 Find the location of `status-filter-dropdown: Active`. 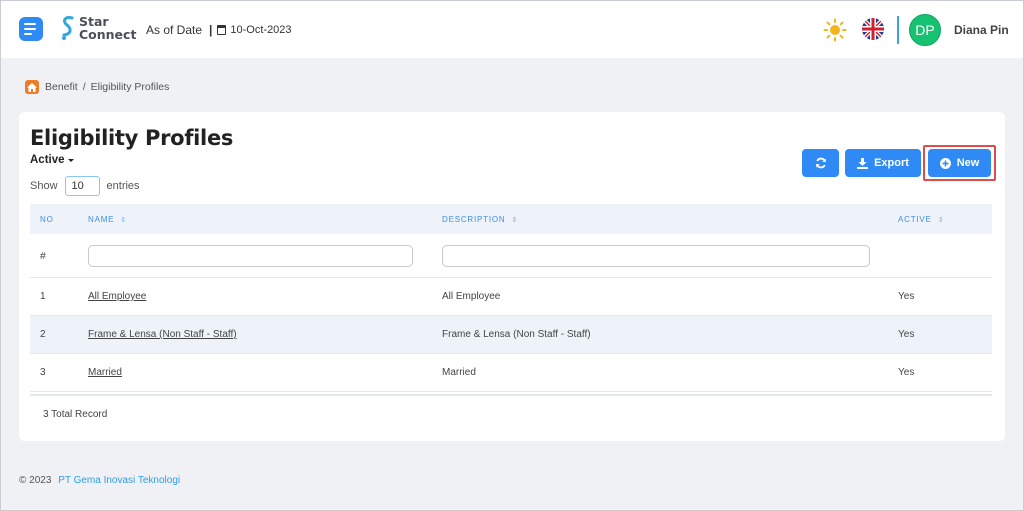

status-filter-dropdown: Active is located at coordinates (52, 160).